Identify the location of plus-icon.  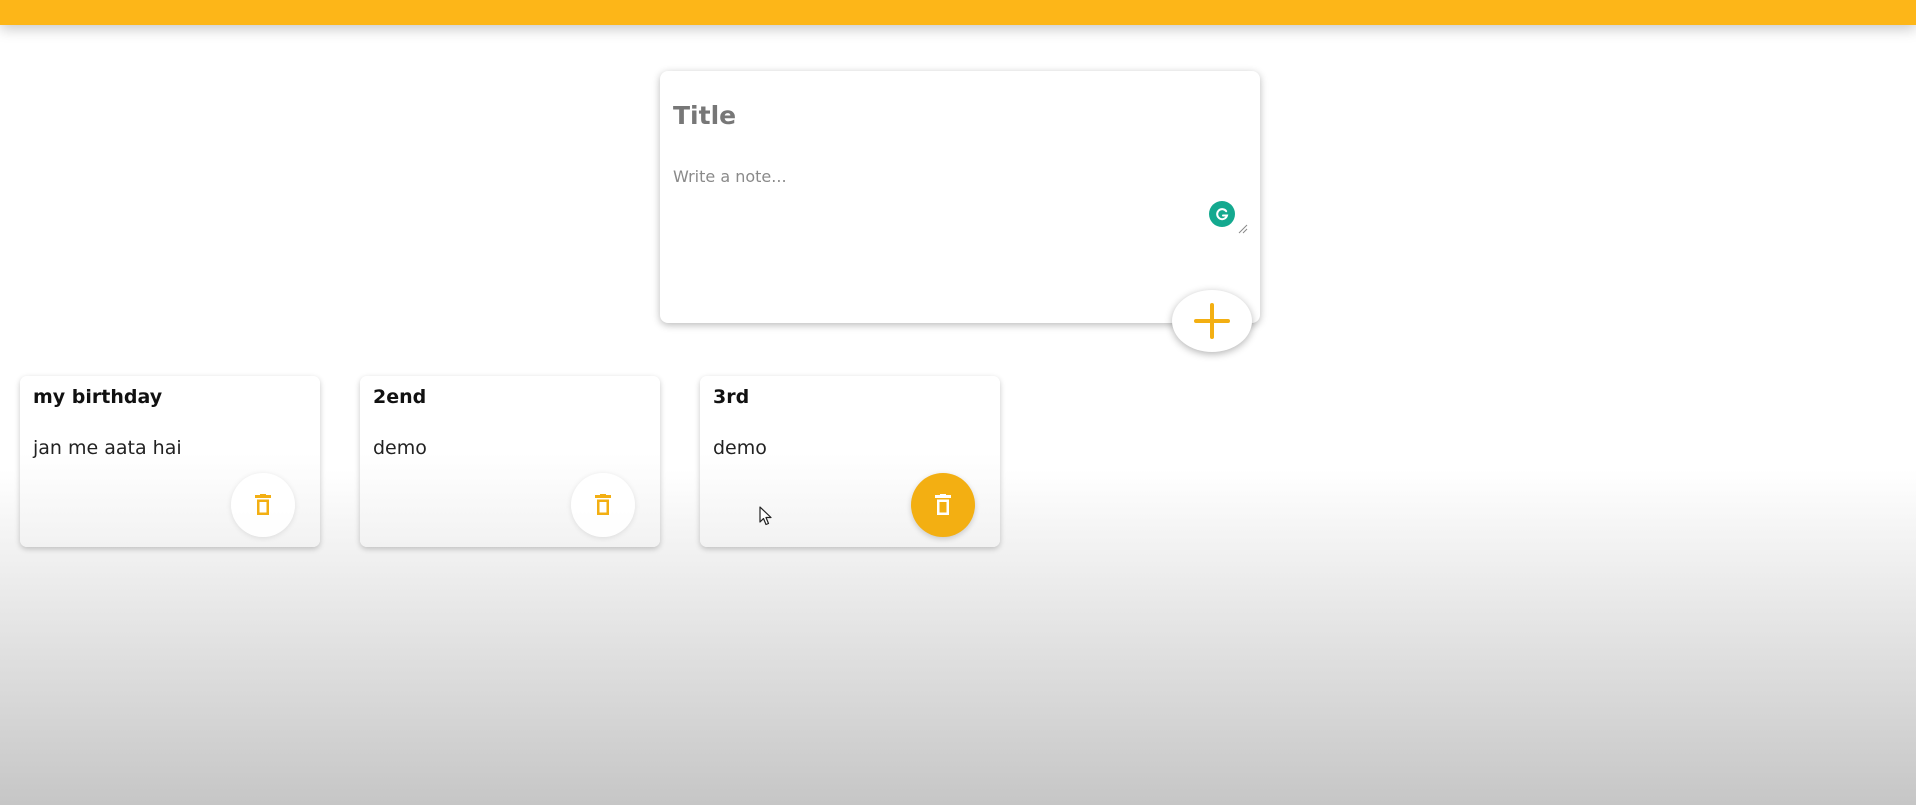
(1212, 321).